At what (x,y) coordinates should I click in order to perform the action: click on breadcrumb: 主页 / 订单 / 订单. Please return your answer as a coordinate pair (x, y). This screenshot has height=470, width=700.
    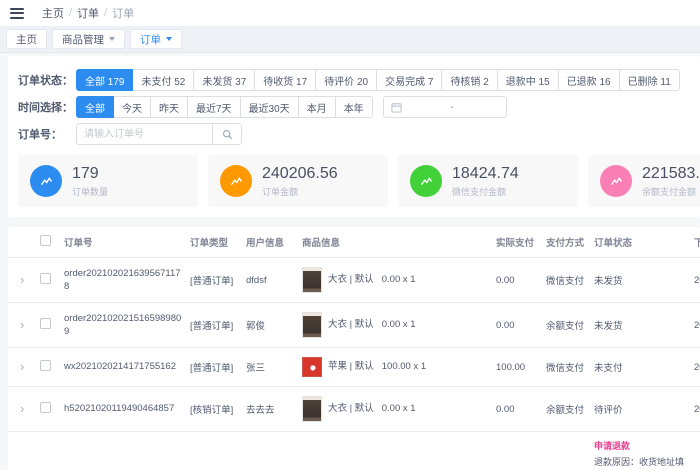
    Looking at the image, I should click on (88, 13).